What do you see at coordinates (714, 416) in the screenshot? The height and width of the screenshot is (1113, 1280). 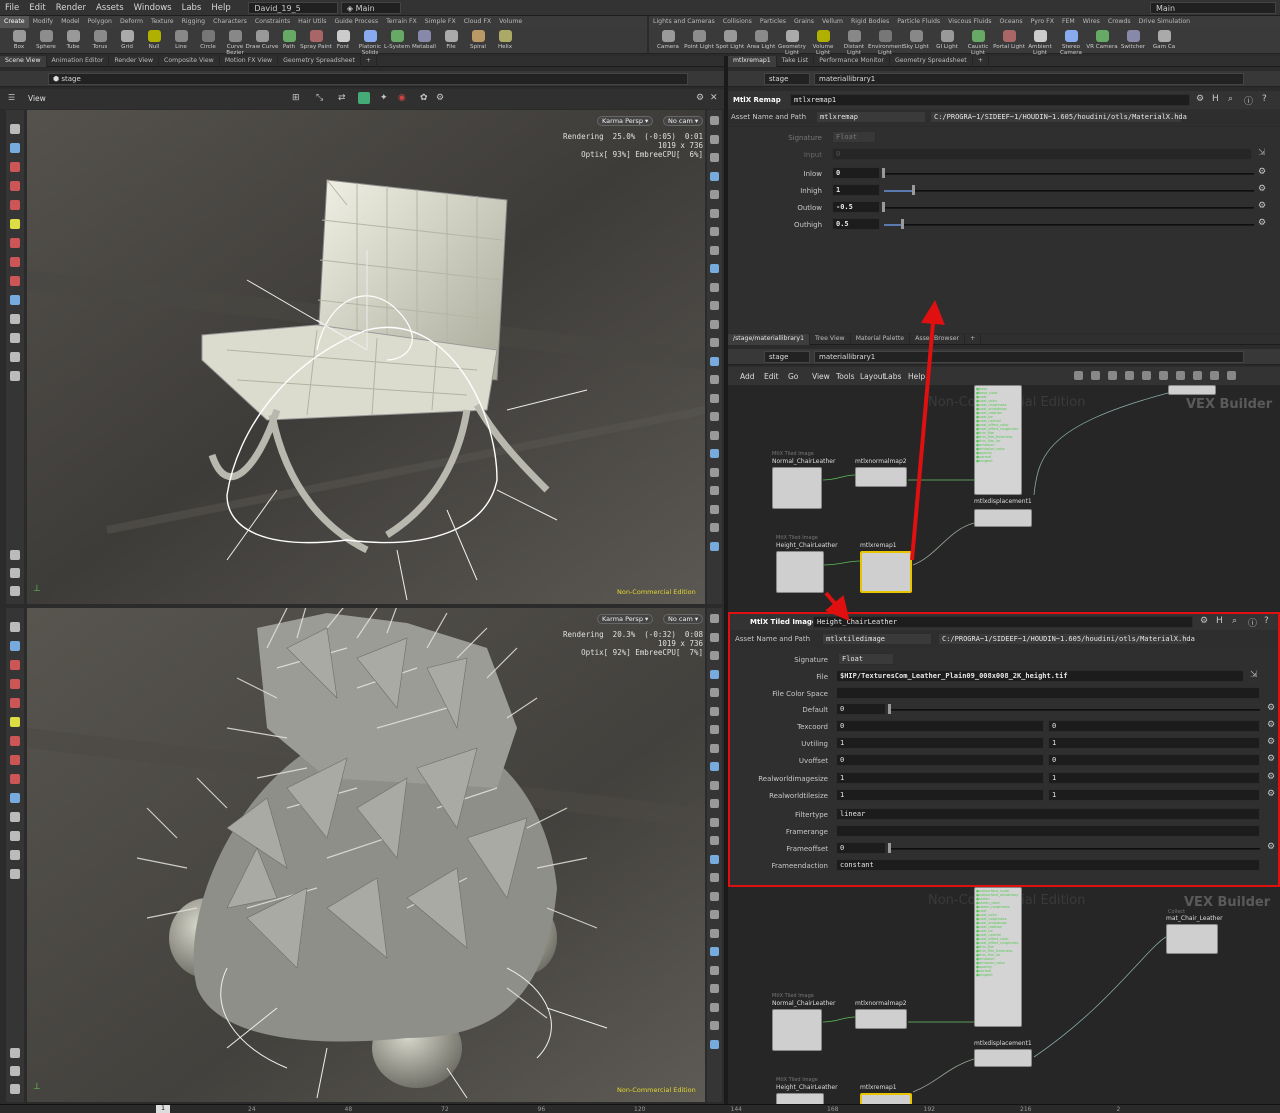 I see `link-option-icon` at bounding box center [714, 416].